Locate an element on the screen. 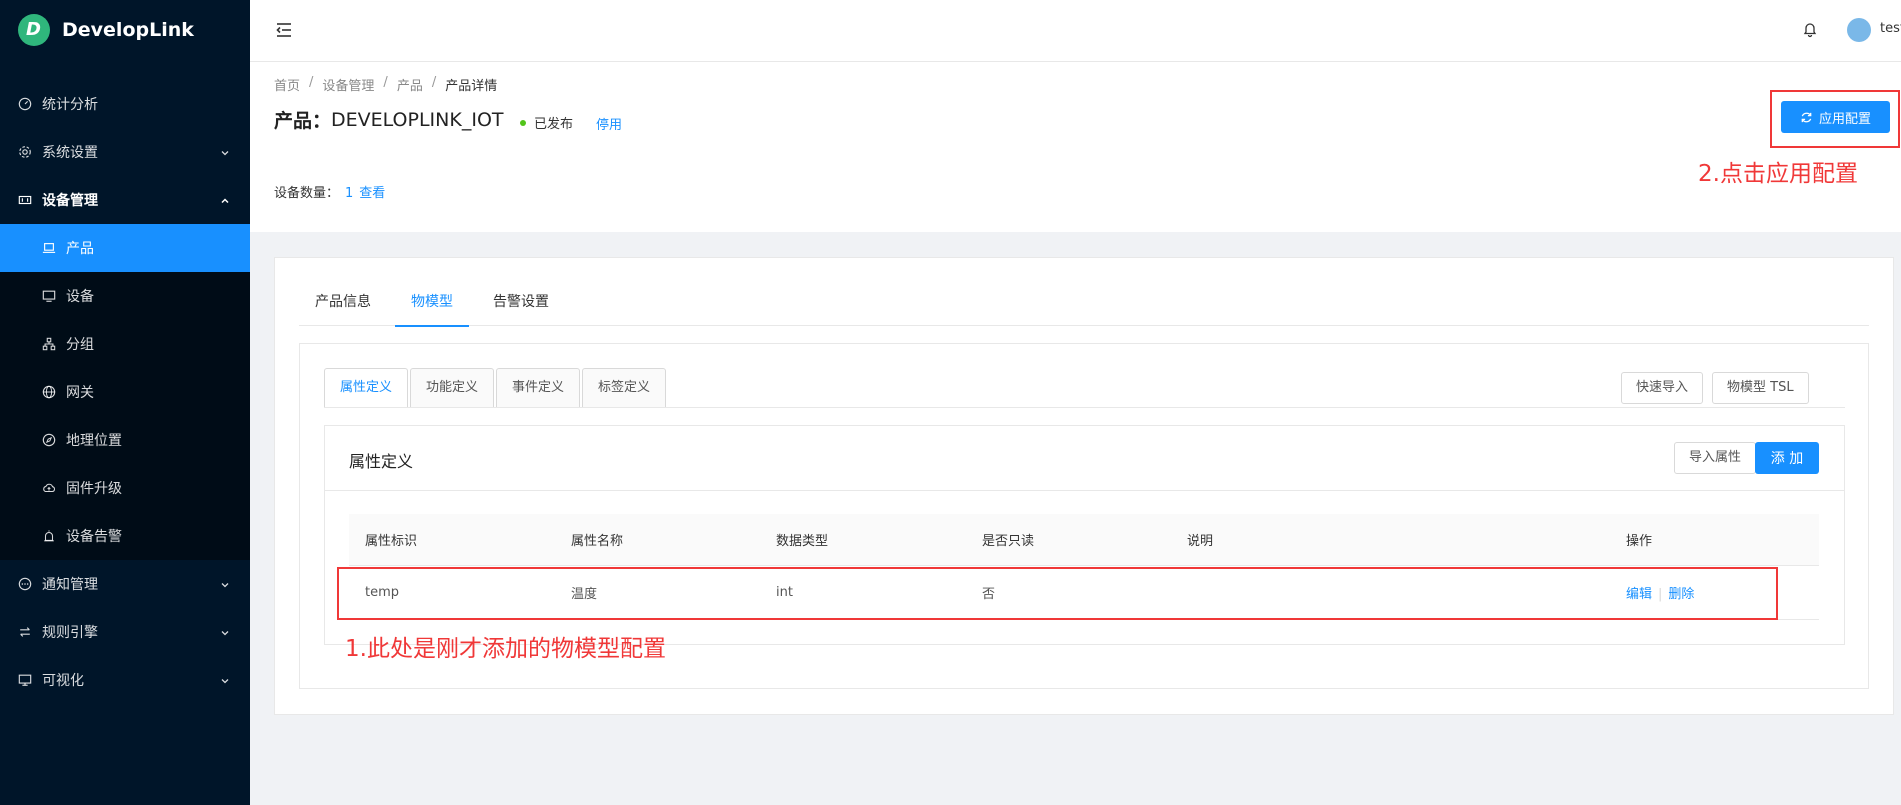  sidebar-item-device-manage: 设备管理 is located at coordinates (125, 200).